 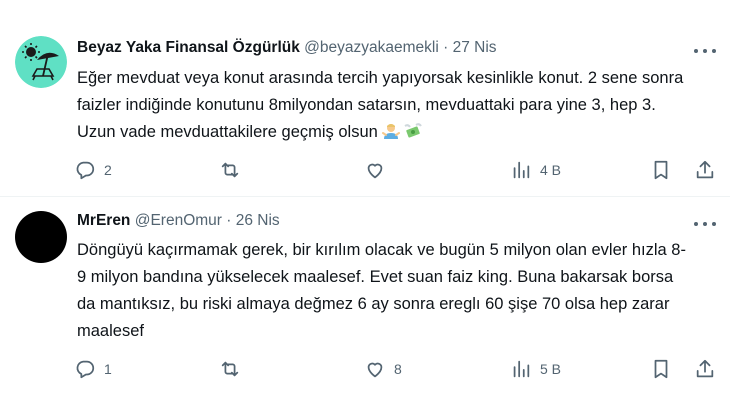 What do you see at coordinates (475, 47) in the screenshot?
I see `tweet-date: 27 Nis` at bounding box center [475, 47].